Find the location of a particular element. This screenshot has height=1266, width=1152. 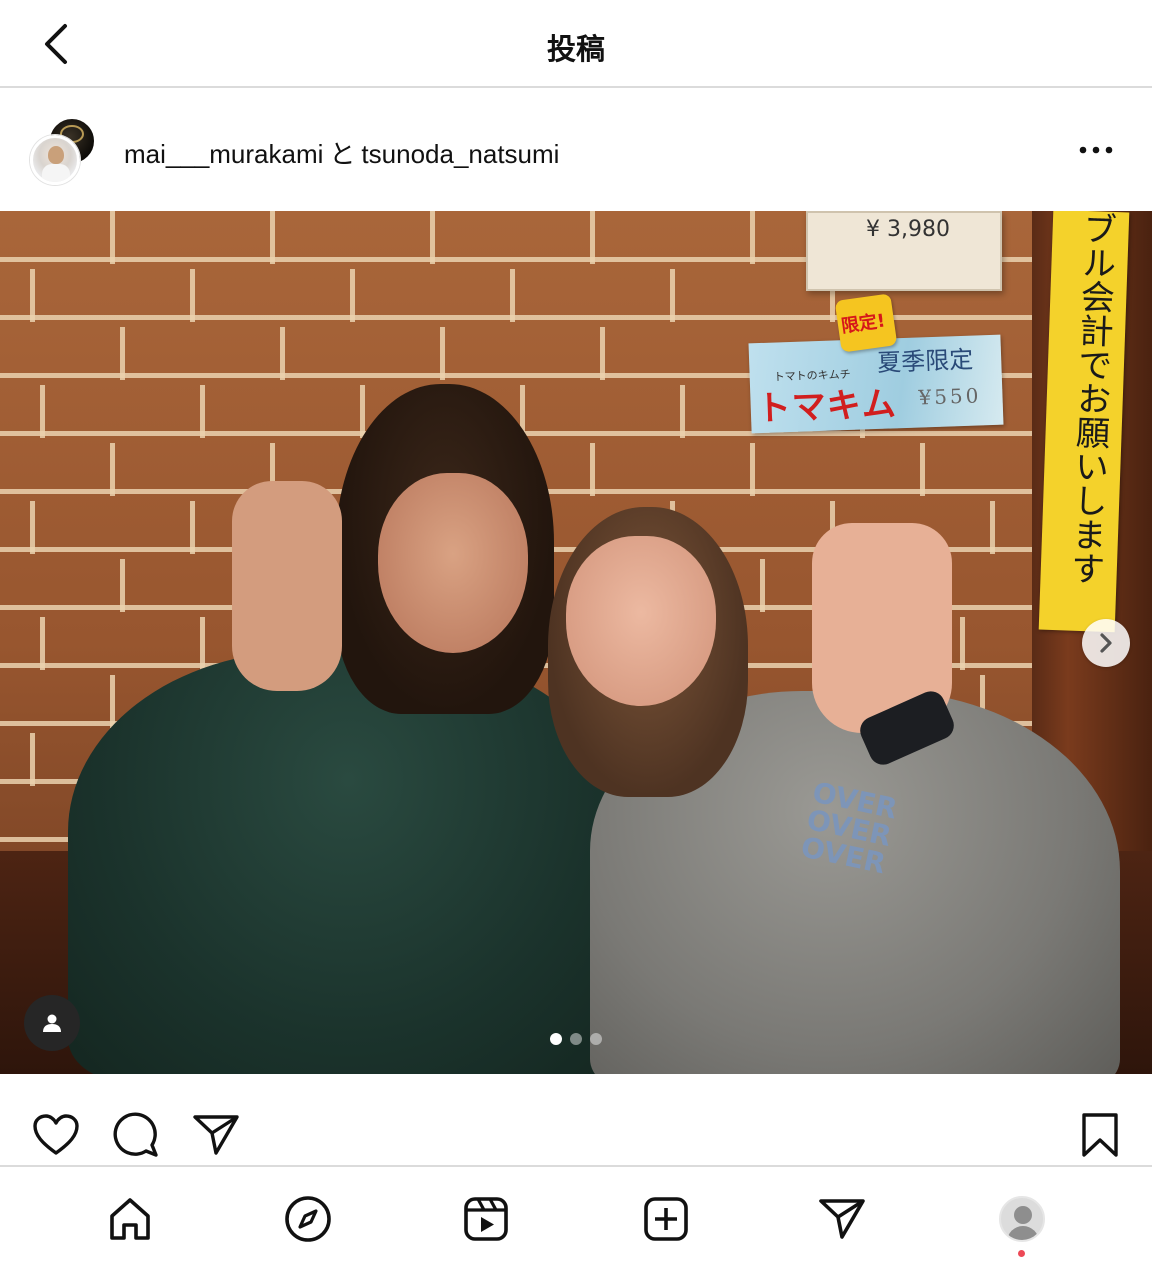

reels-icon is located at coordinates (486, 1219).